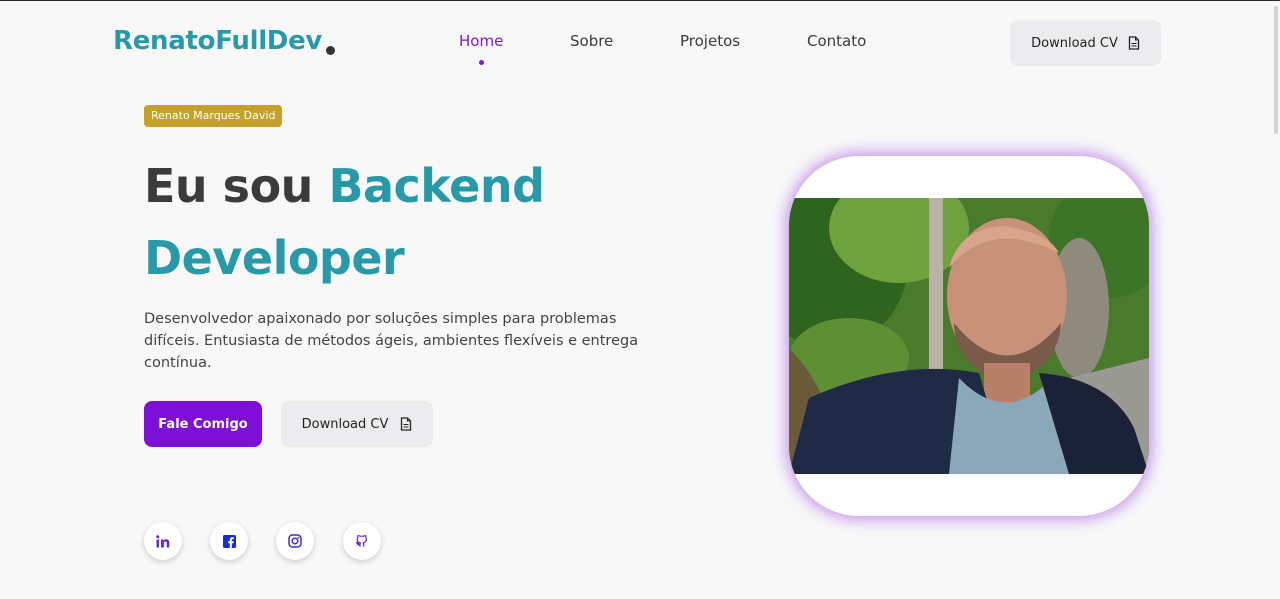  Describe the element at coordinates (345, 424) in the screenshot. I see `download-cv-label: Download CV` at that location.